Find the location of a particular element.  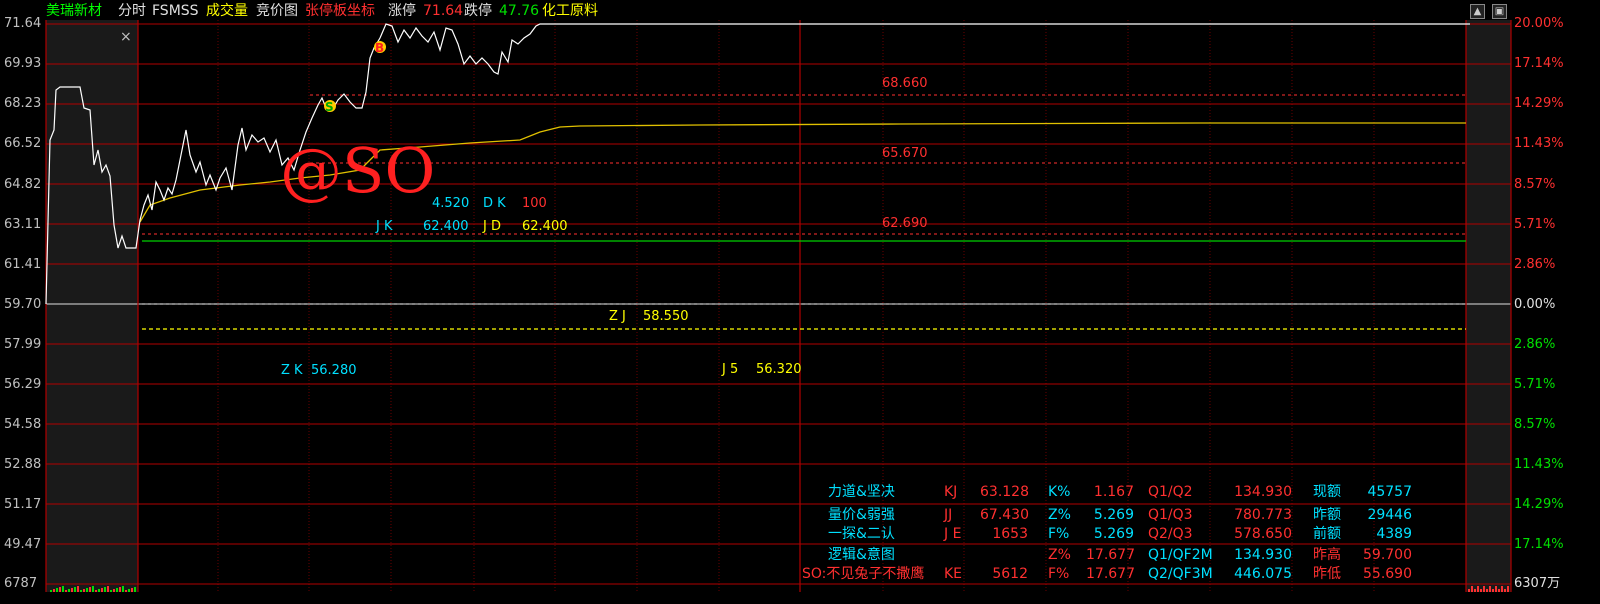

stat-key: JJ is located at coordinates (948, 515).